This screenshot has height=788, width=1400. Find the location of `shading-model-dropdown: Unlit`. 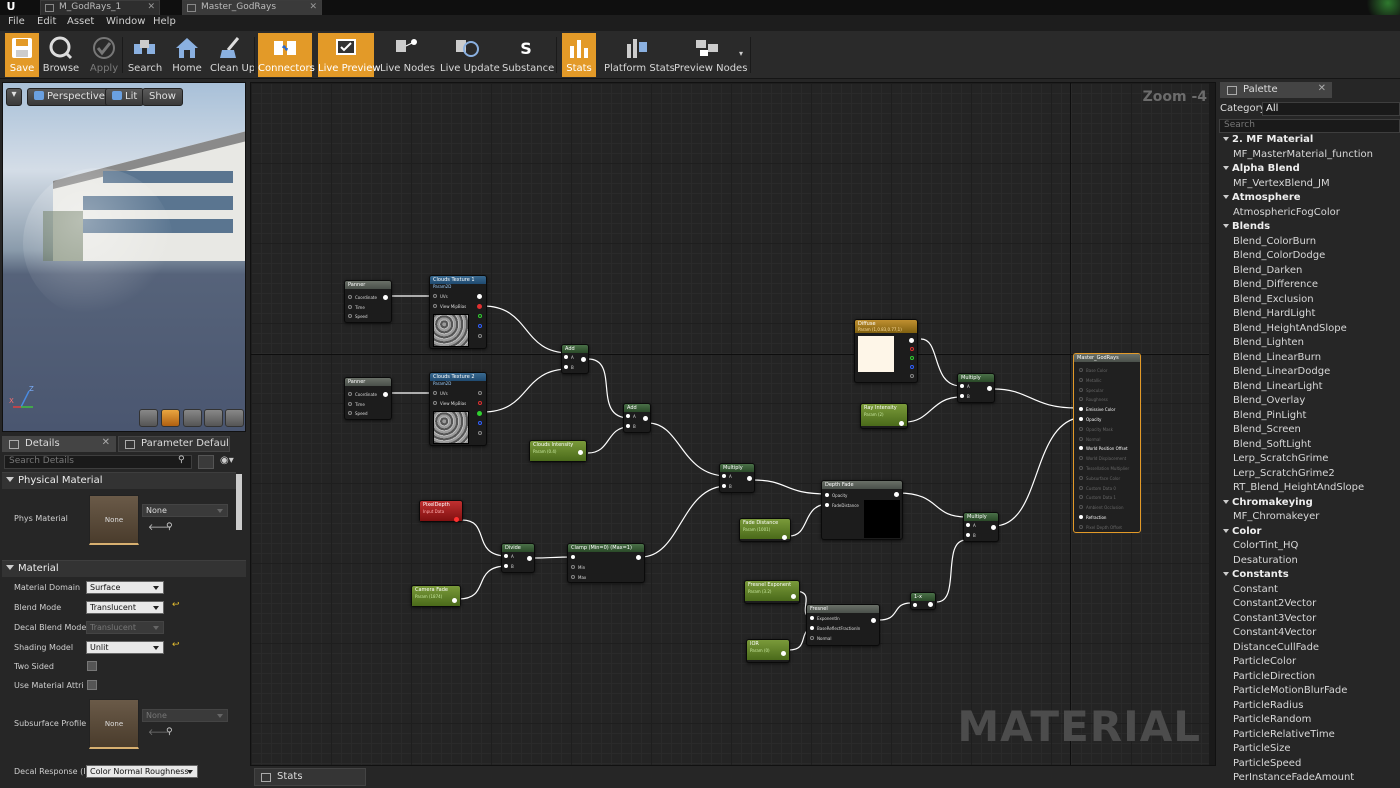

shading-model-dropdown: Unlit is located at coordinates (125, 647).